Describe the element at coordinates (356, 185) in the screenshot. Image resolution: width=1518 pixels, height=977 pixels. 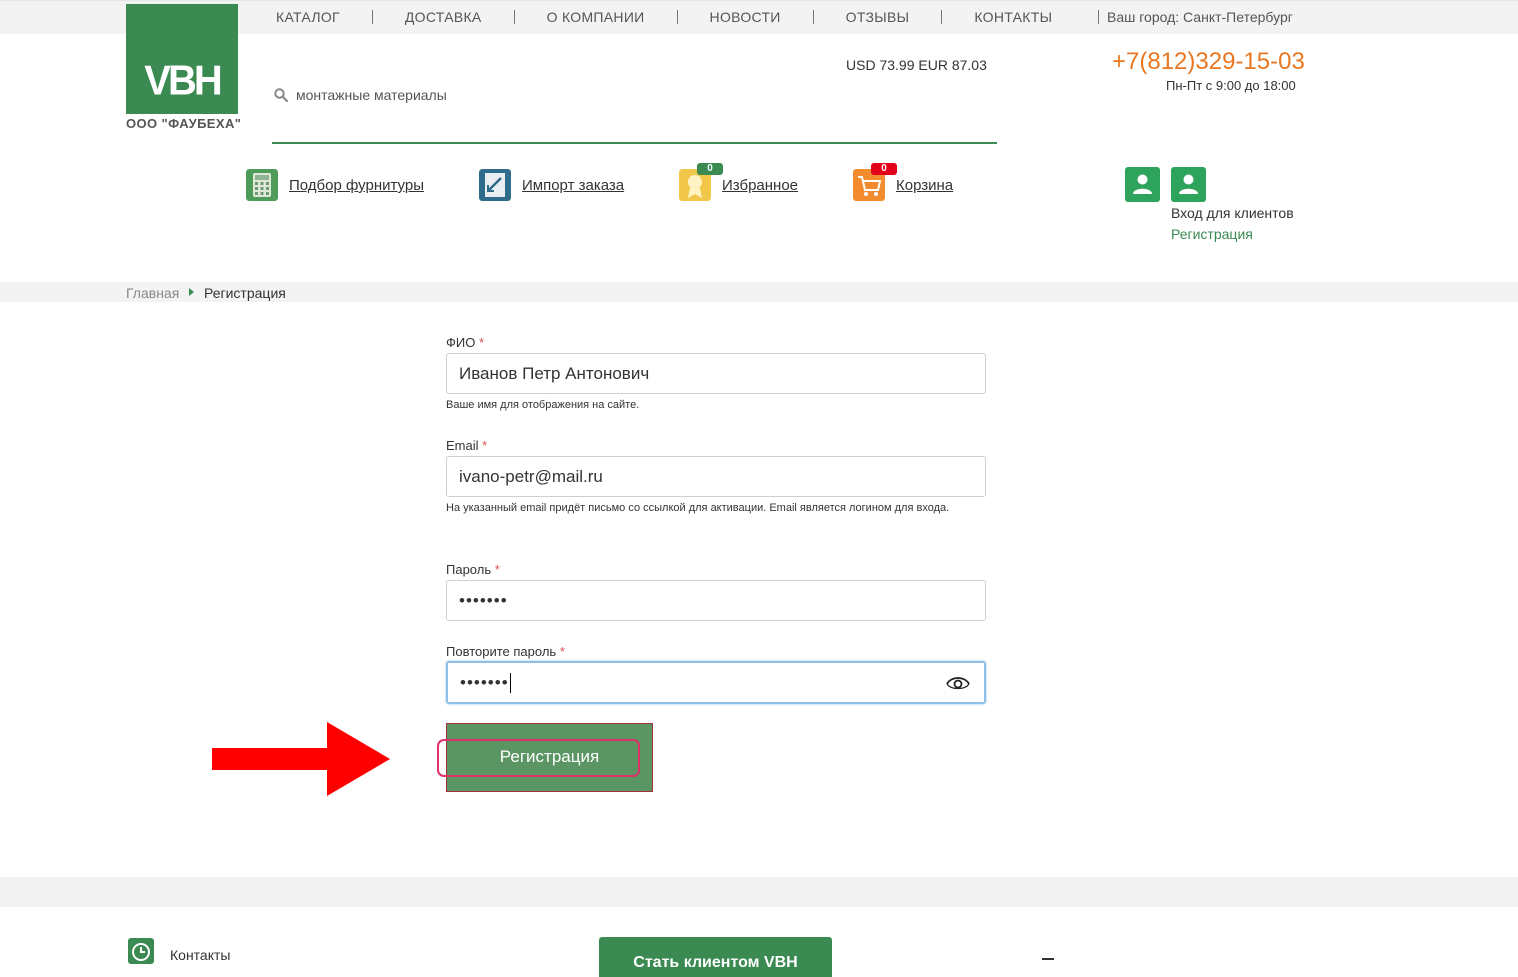
I see `fittings-link: Подбор фурнитуры` at that location.